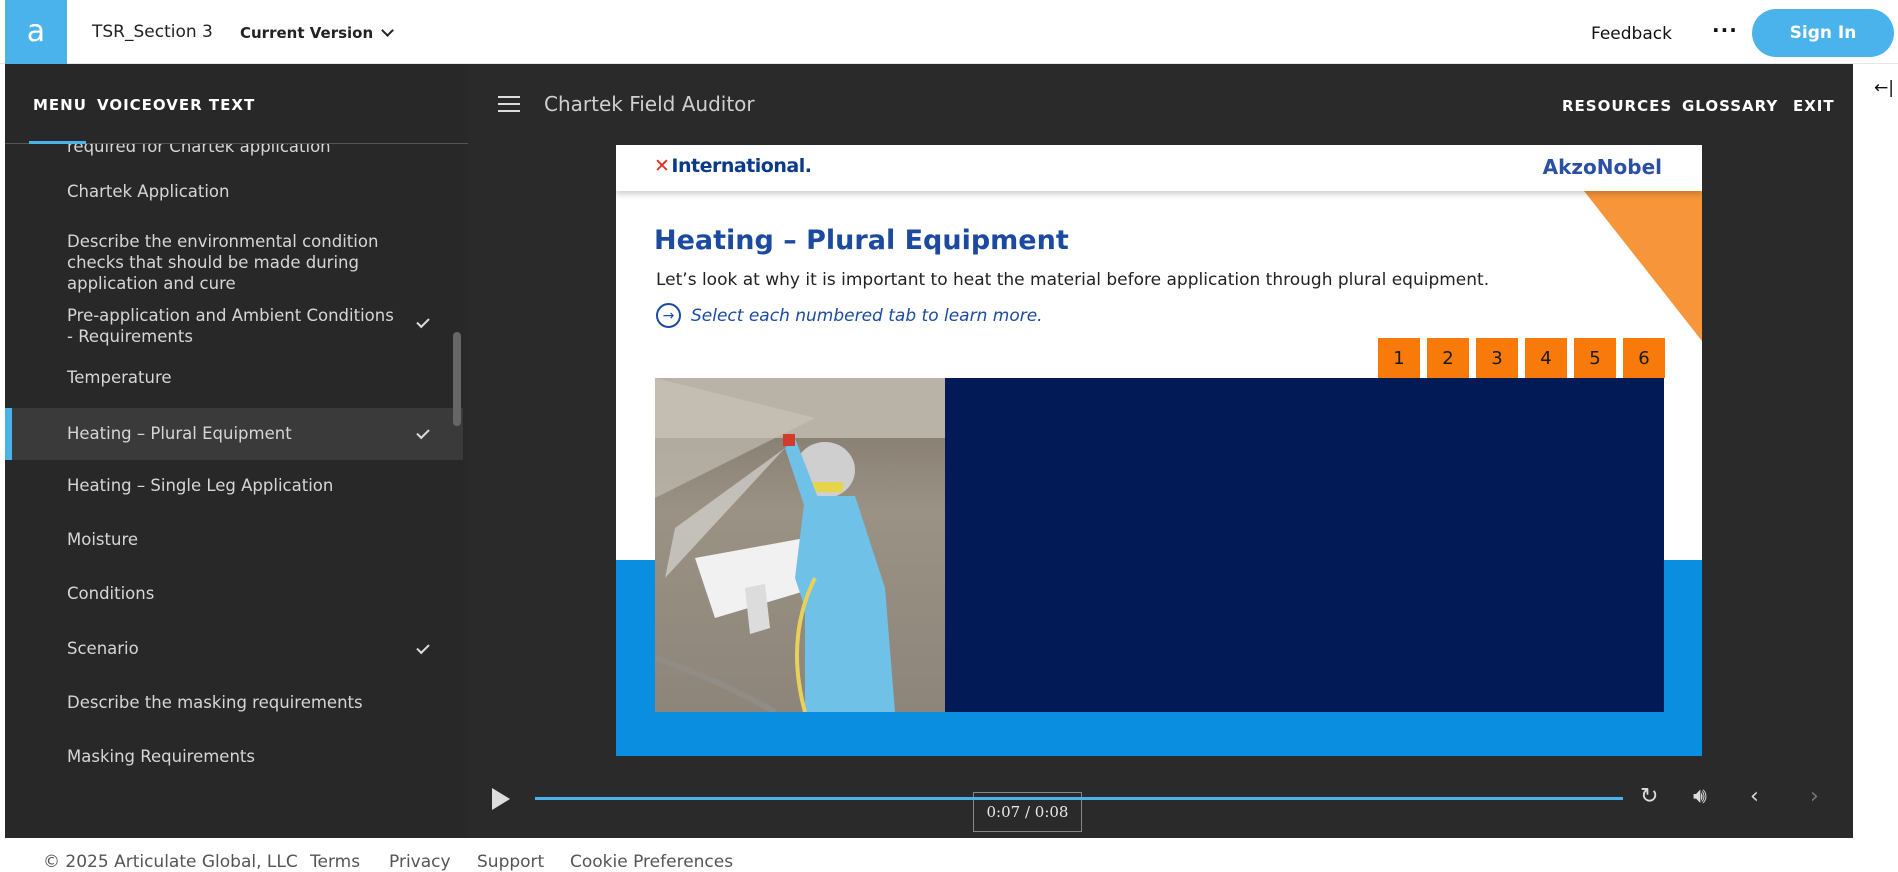  What do you see at coordinates (1725, 30) in the screenshot?
I see `more-options-icon: ···` at bounding box center [1725, 30].